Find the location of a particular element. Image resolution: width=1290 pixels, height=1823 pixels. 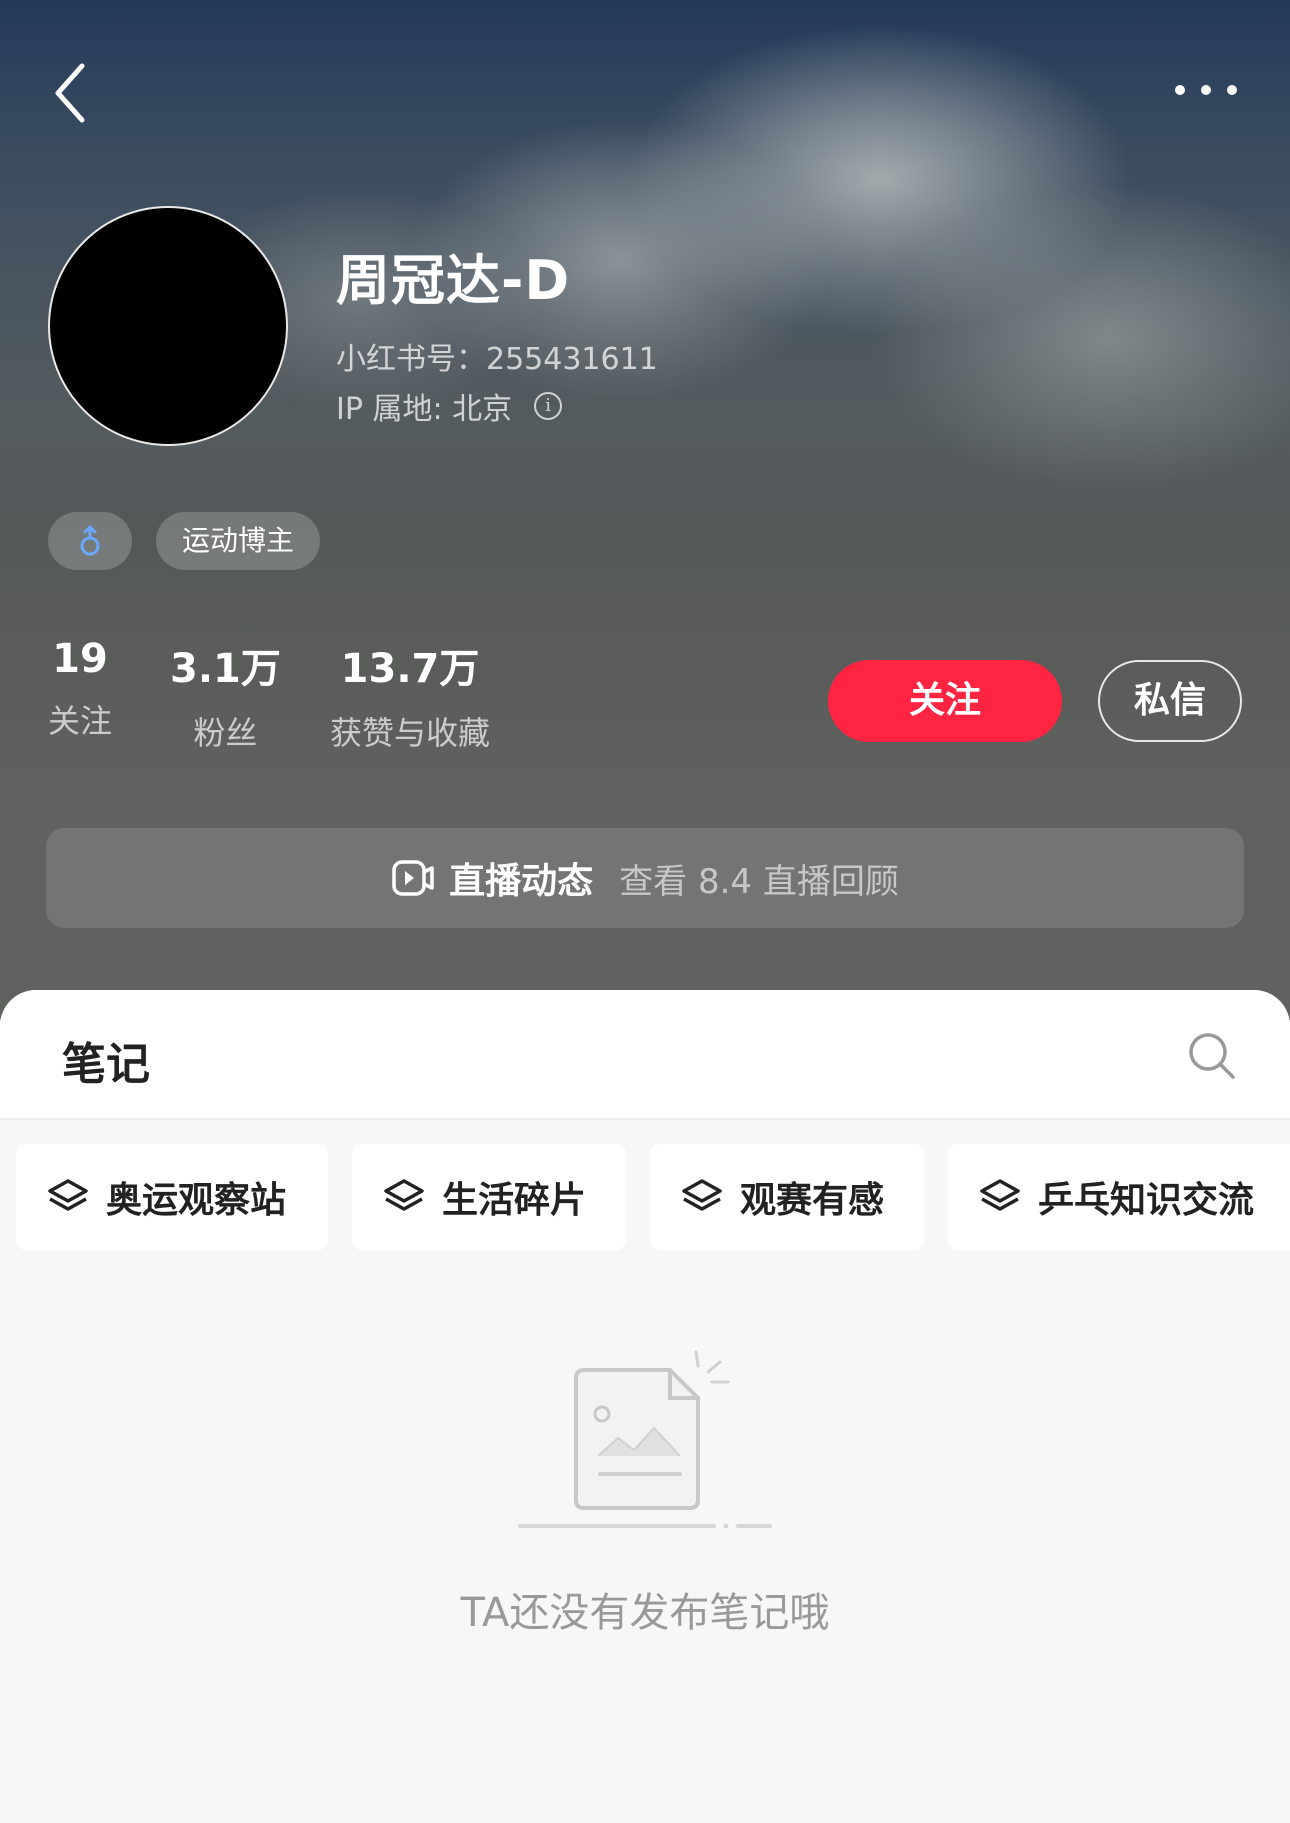

follow-button: 关注 is located at coordinates (945, 701).